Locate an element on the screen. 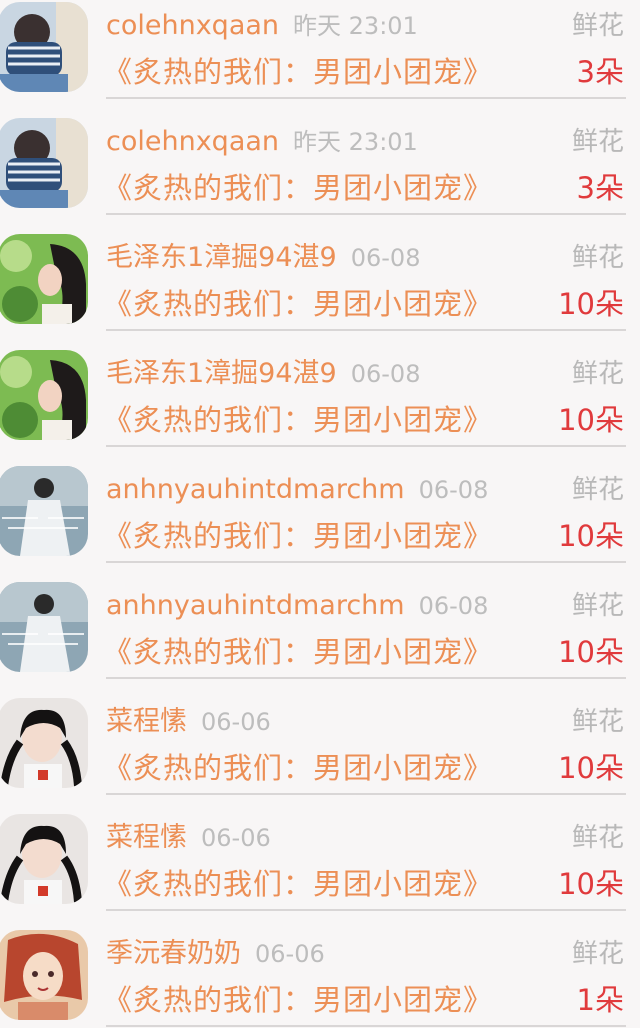 This screenshot has width=640, height=1028. avatar-anime-girl is located at coordinates (44, 975).